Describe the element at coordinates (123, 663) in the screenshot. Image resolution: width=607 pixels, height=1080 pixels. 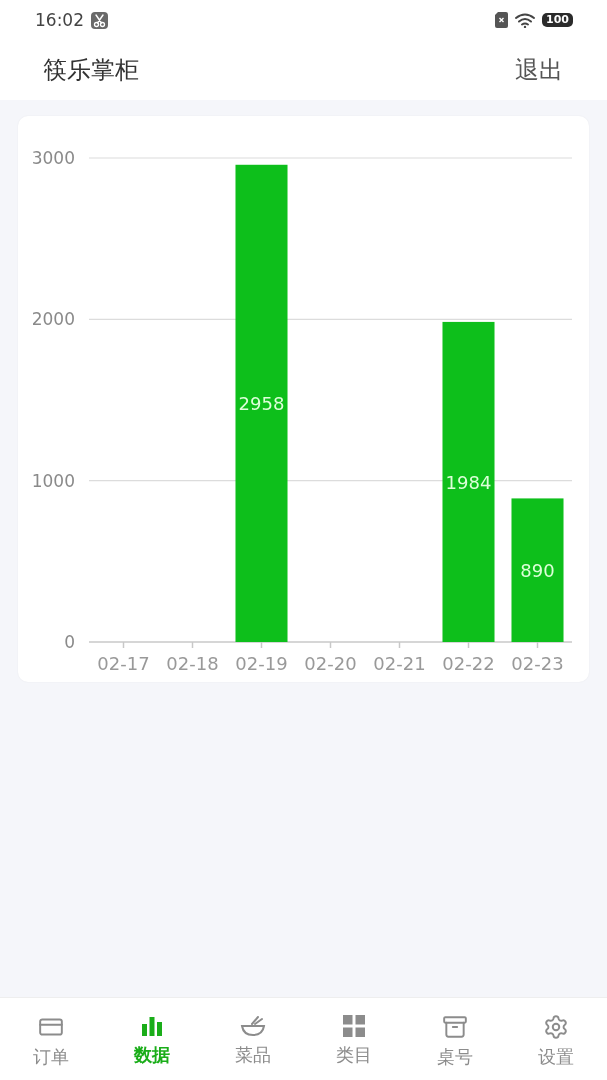
I see `x-axis-label: 02-17` at that location.